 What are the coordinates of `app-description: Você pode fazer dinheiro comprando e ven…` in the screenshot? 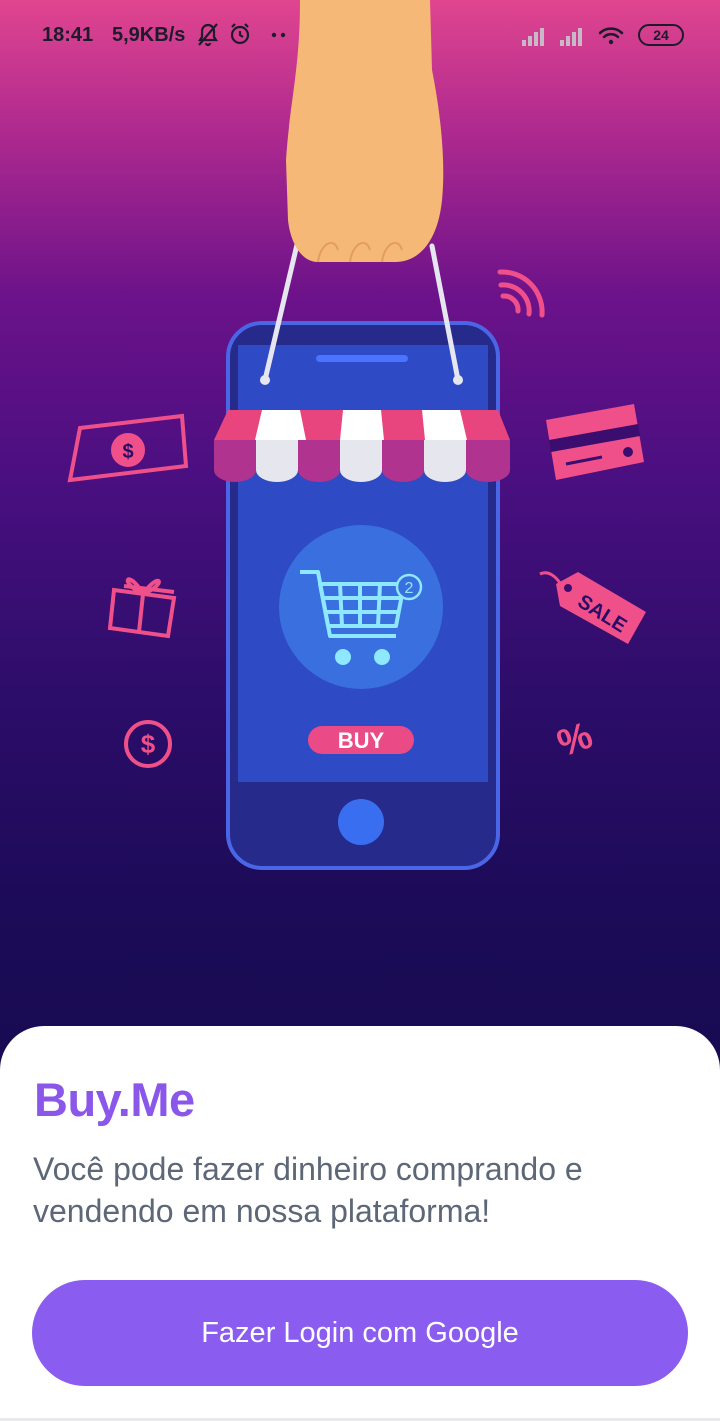 It's located at (308, 1190).